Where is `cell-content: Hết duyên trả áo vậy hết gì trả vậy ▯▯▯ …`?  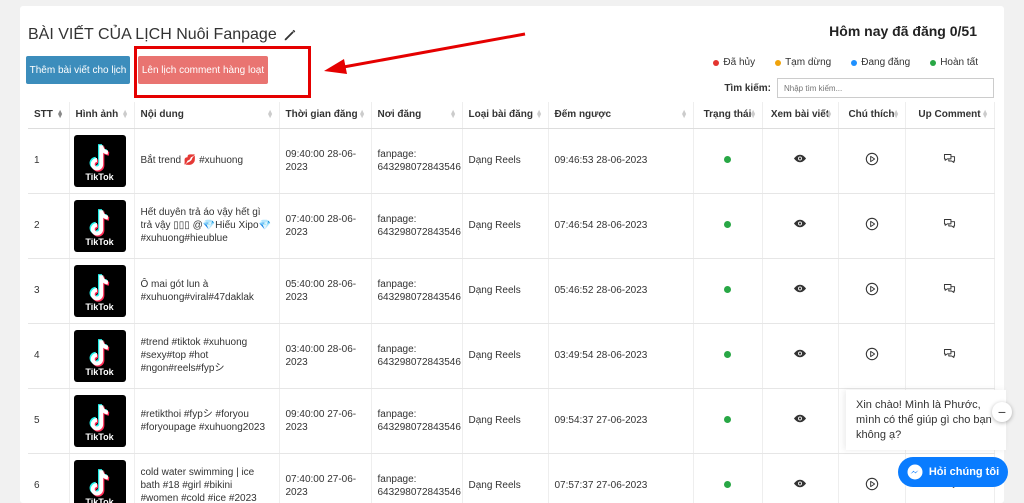
cell-content: Hết duyên trả áo vậy hết gì trả vậy ▯▯▯ … is located at coordinates (207, 226).